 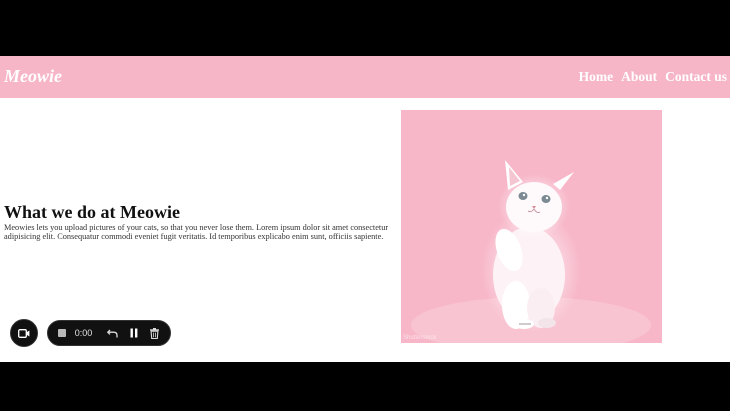 I want to click on navbar: Meowie Home About Contact us, so click(x=365, y=77).